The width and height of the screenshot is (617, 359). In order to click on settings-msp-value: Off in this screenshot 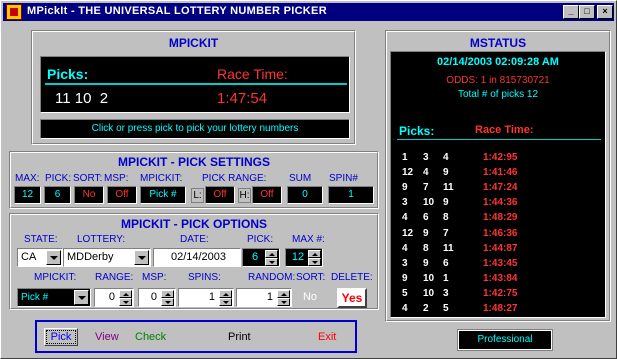, I will do `click(122, 195)`.